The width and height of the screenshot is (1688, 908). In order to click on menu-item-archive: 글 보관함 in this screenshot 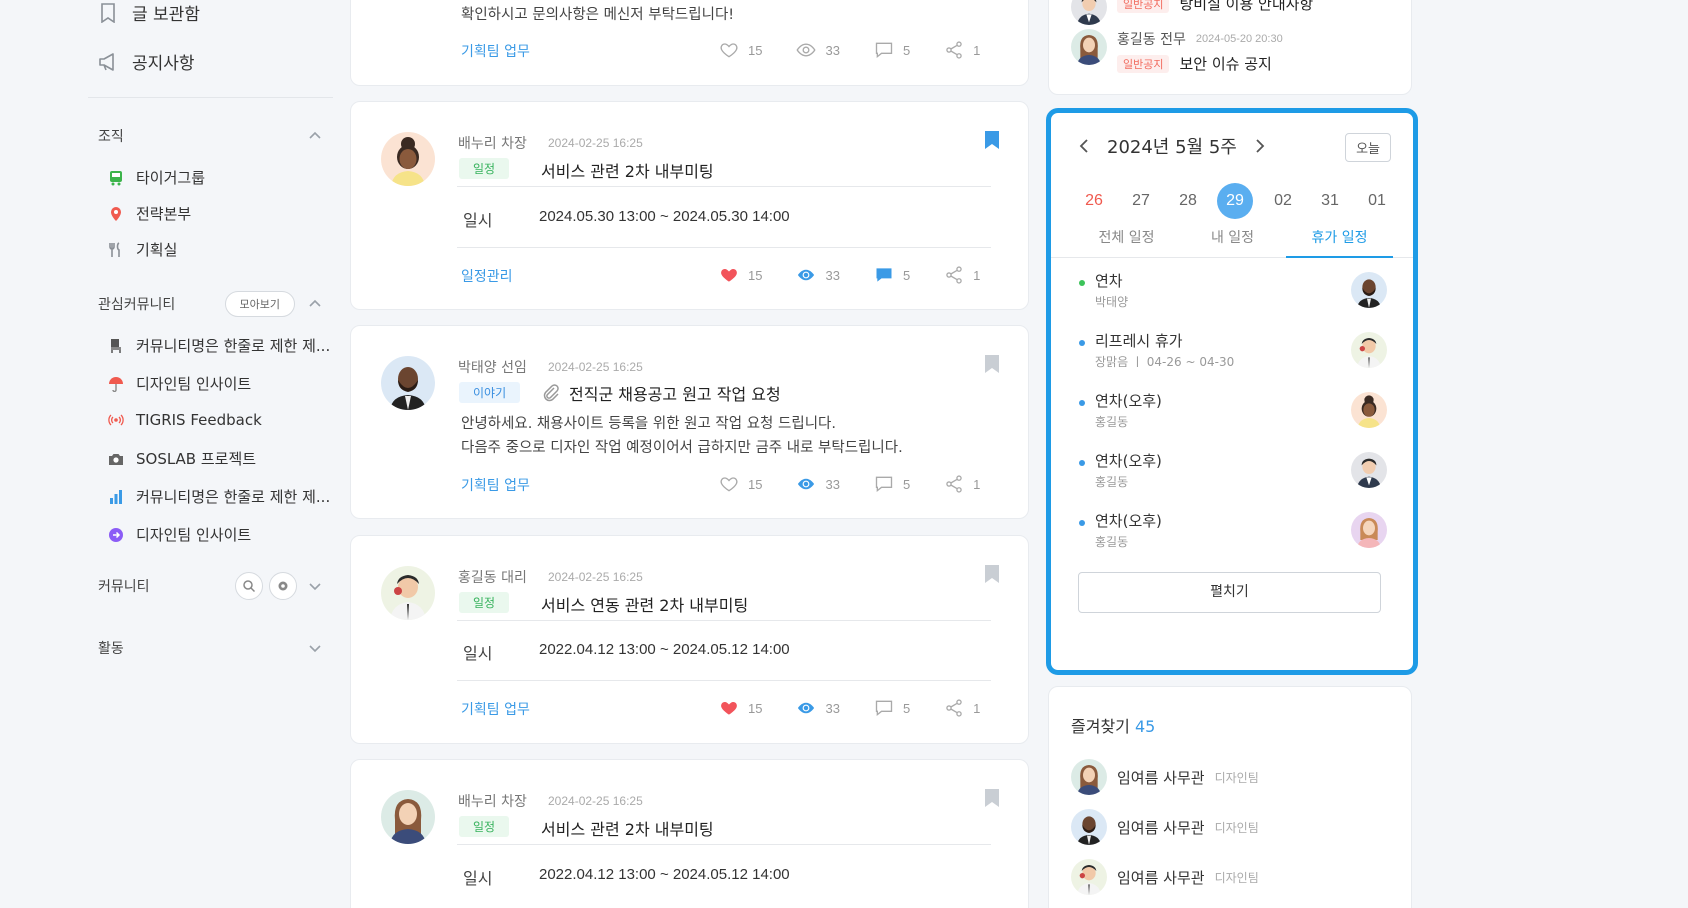, I will do `click(149, 12)`.